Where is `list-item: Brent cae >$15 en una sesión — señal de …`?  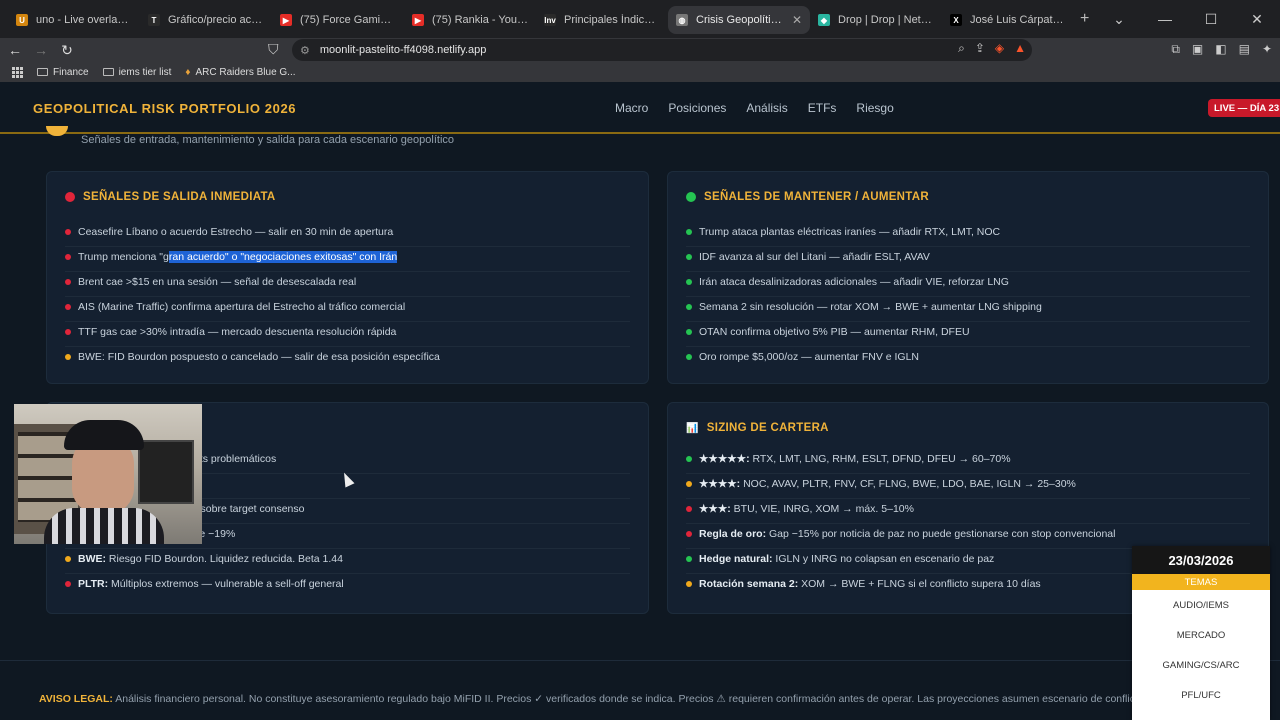
list-item: Brent cae >$15 en una sesión — señal de … is located at coordinates (347, 284).